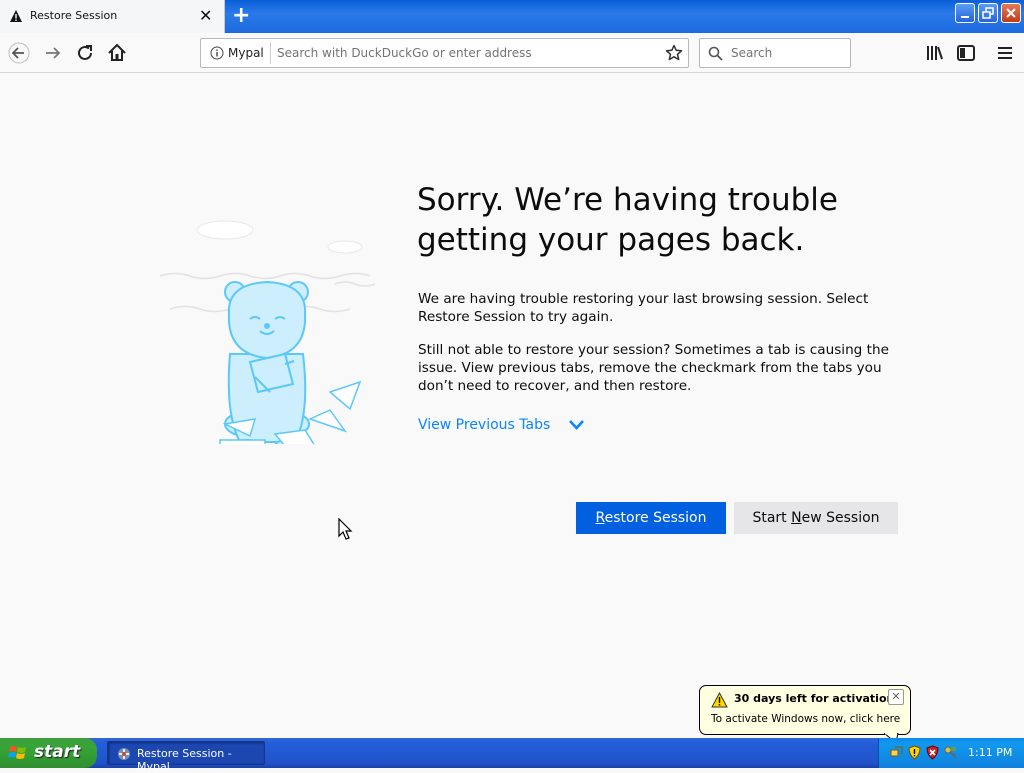 The image size is (1024, 773). What do you see at coordinates (124, 754) in the screenshot?
I see `mypal-app-icon` at bounding box center [124, 754].